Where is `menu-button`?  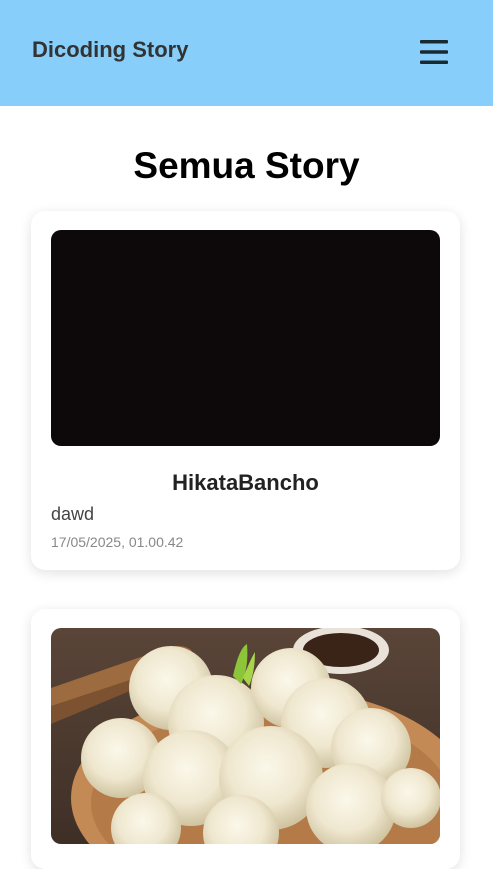
menu-button is located at coordinates (434, 52).